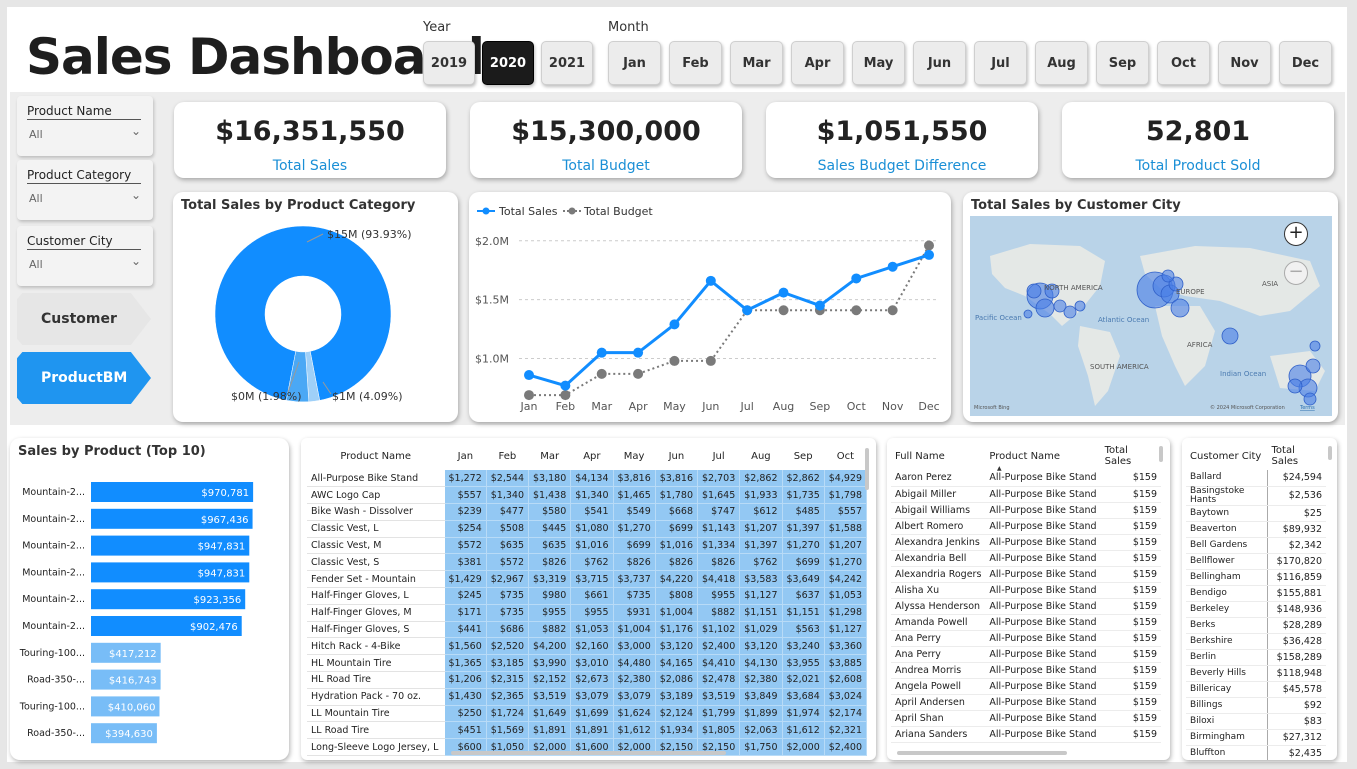  Describe the element at coordinates (1026, 590) in the screenshot. I see `table-row: Alisha Xu All-Purpose Bike Stand $159` at that location.